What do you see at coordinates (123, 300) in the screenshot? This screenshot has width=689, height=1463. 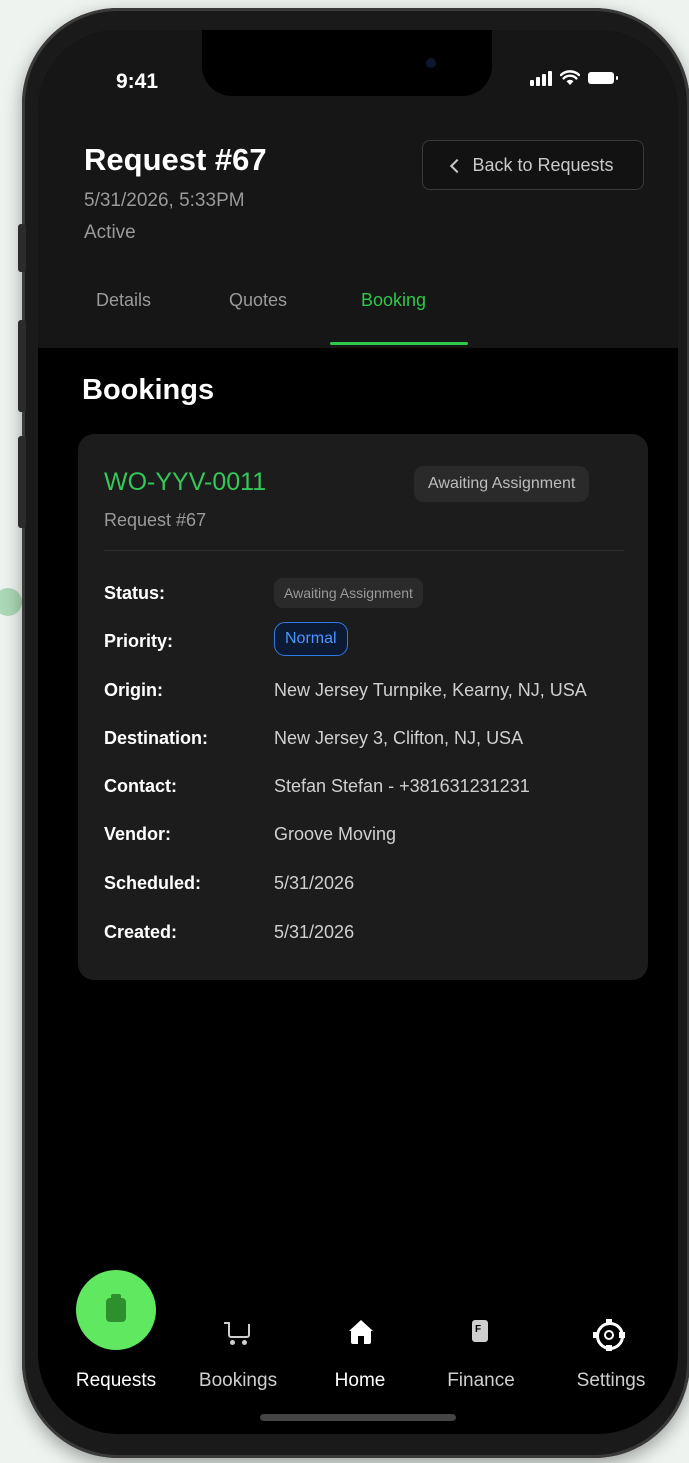 I see `tab-details: Details` at bounding box center [123, 300].